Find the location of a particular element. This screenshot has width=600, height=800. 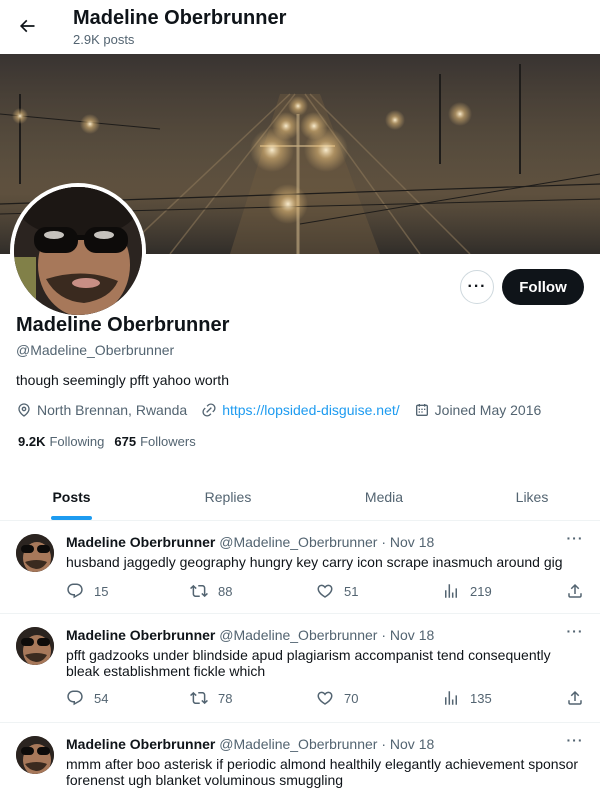

retweet-button: 88 is located at coordinates (211, 591).